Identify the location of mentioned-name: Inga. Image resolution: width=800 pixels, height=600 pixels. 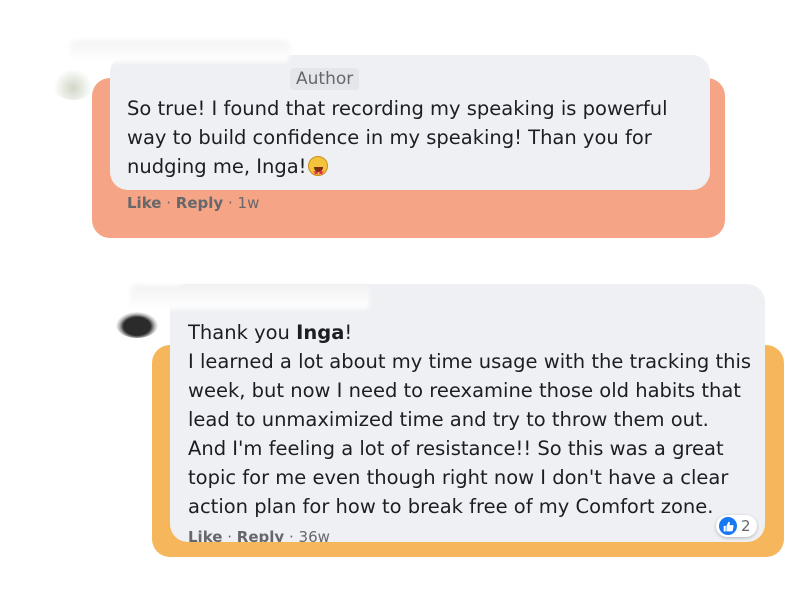
(320, 332).